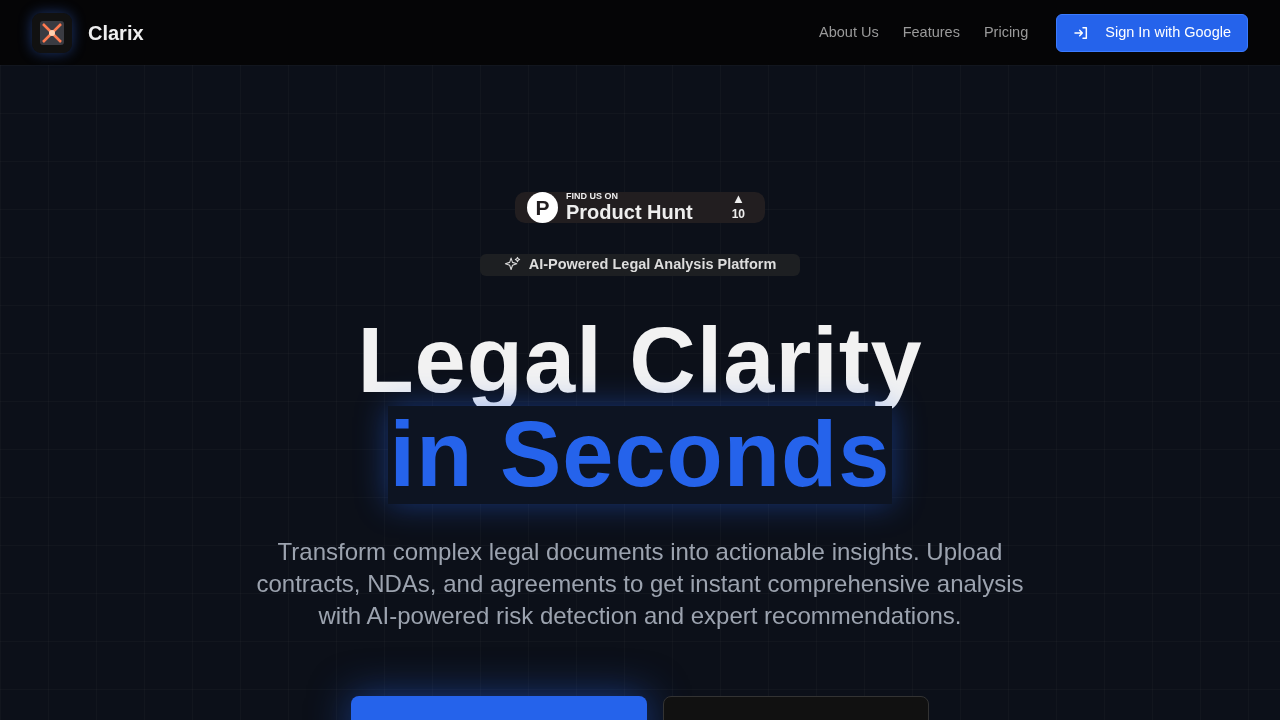  I want to click on product-hunt-logo: P, so click(542, 207).